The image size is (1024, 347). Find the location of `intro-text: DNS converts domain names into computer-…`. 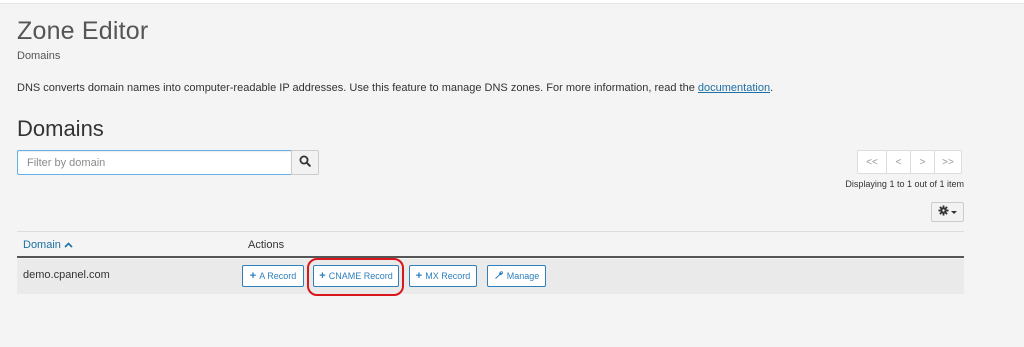

intro-text: DNS converts domain names into computer-… is located at coordinates (395, 88).